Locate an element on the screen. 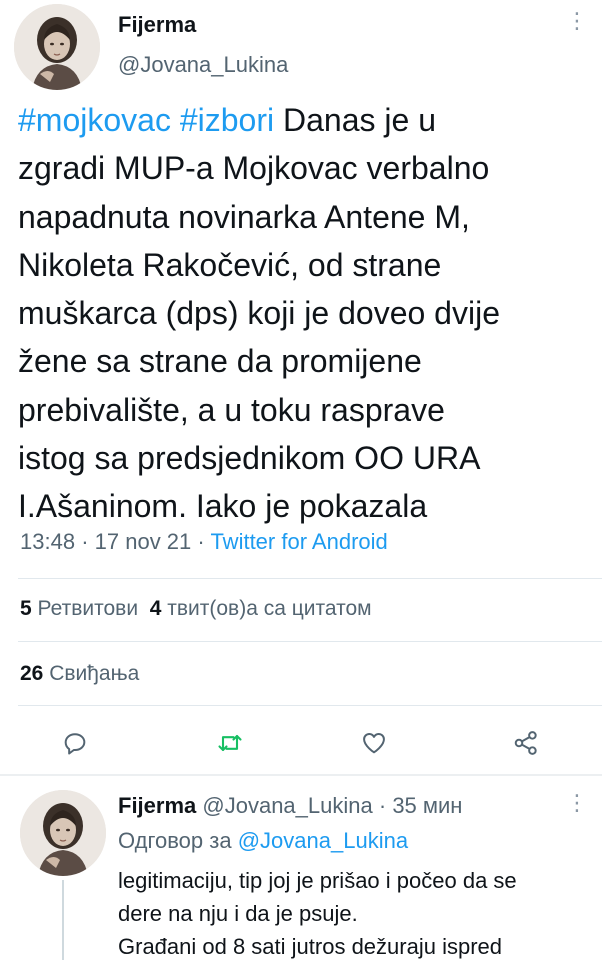 The image size is (602, 963). reply-icon is located at coordinates (75, 744).